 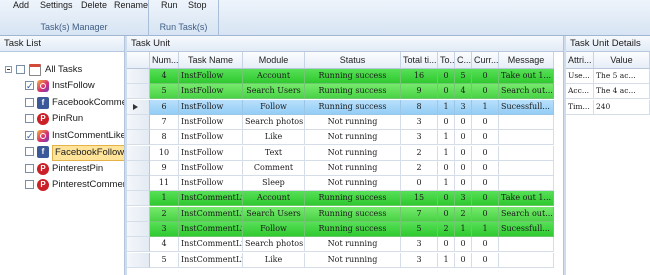 What do you see at coordinates (274, 76) in the screenshot?
I see `grid-cell: Account` at bounding box center [274, 76].